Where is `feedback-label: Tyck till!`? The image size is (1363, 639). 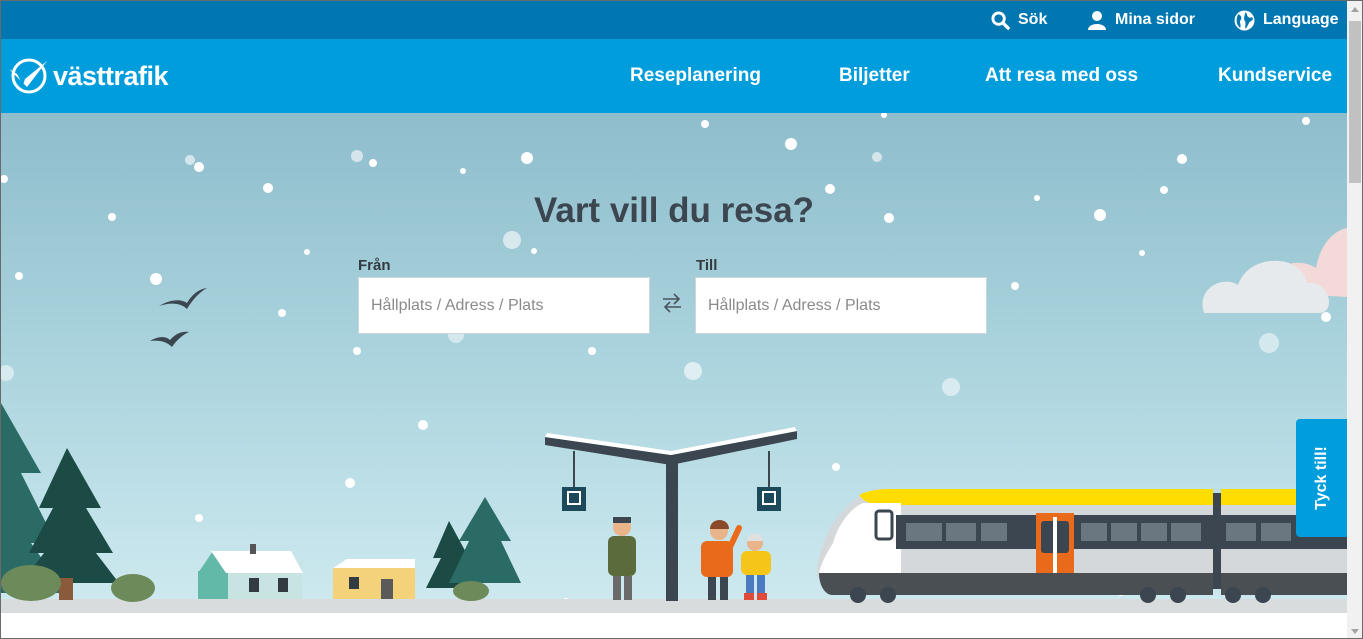 feedback-label: Tyck till! is located at coordinates (1321, 478).